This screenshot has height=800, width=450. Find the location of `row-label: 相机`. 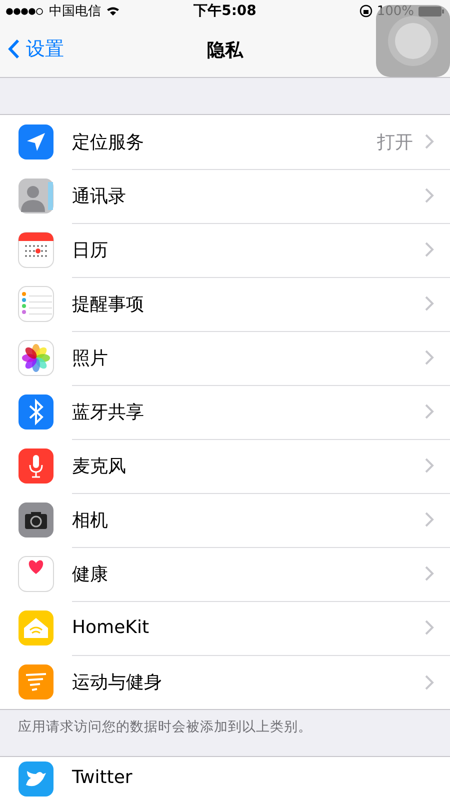

row-label: 相机 is located at coordinates (90, 520).